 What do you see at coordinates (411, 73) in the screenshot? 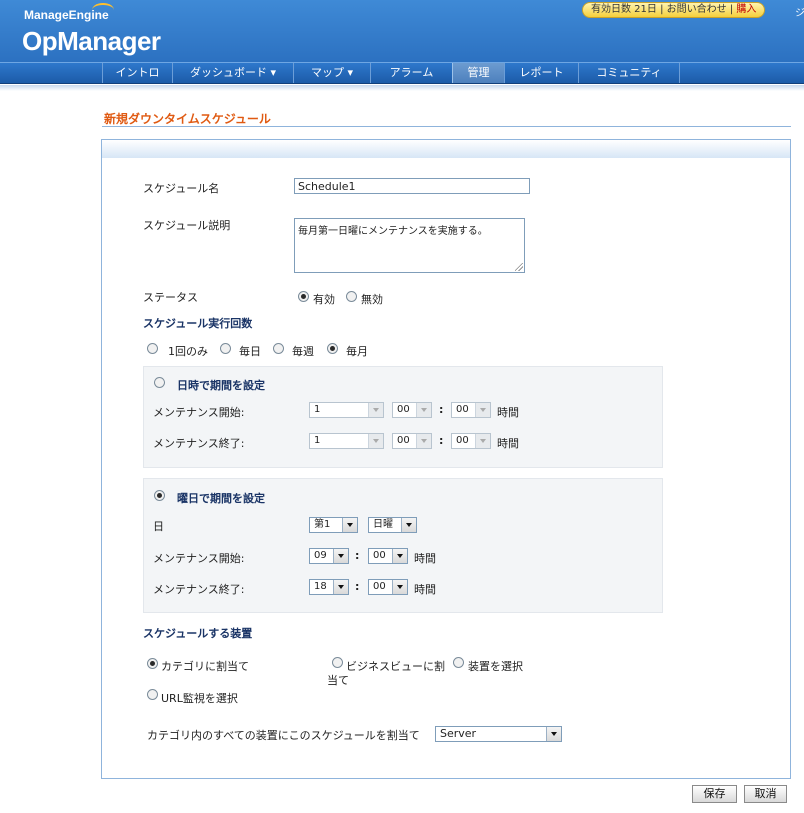
I see `nav-tab-alarm: アラーム` at bounding box center [411, 73].